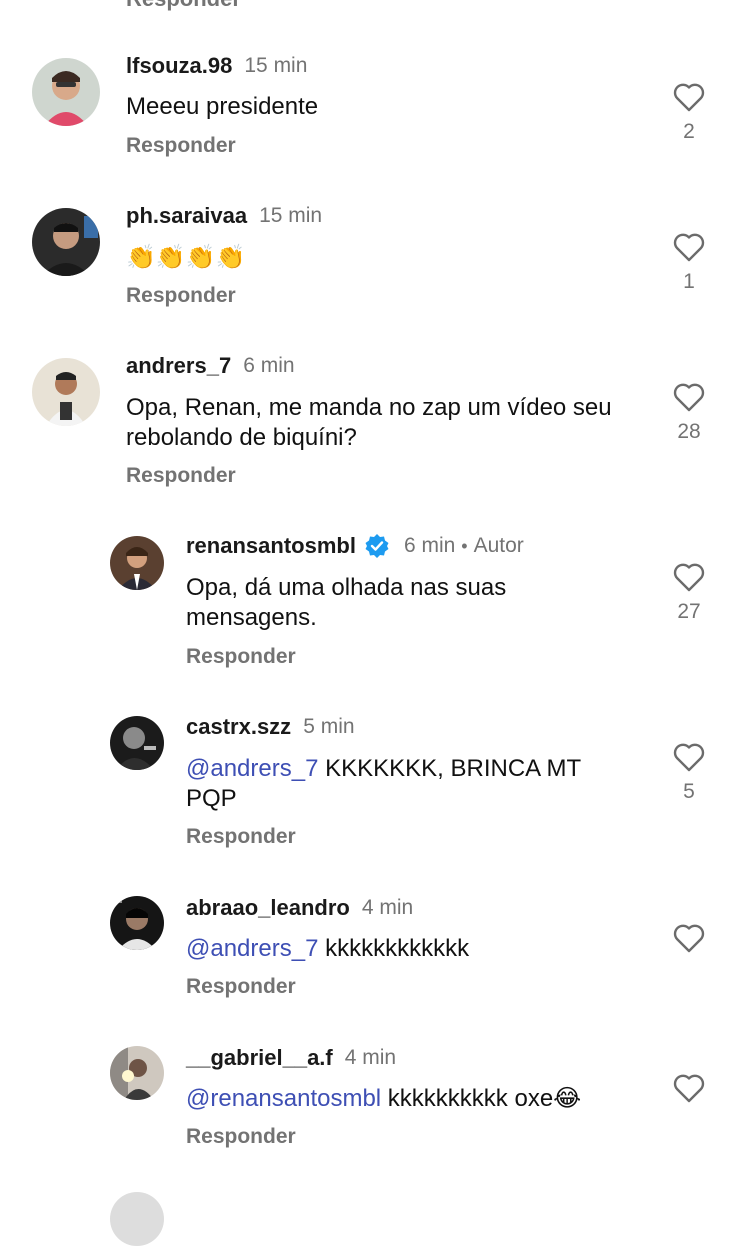 This screenshot has height=1246, width=744. What do you see at coordinates (178, 366) in the screenshot?
I see `comment-username: andrers_7` at bounding box center [178, 366].